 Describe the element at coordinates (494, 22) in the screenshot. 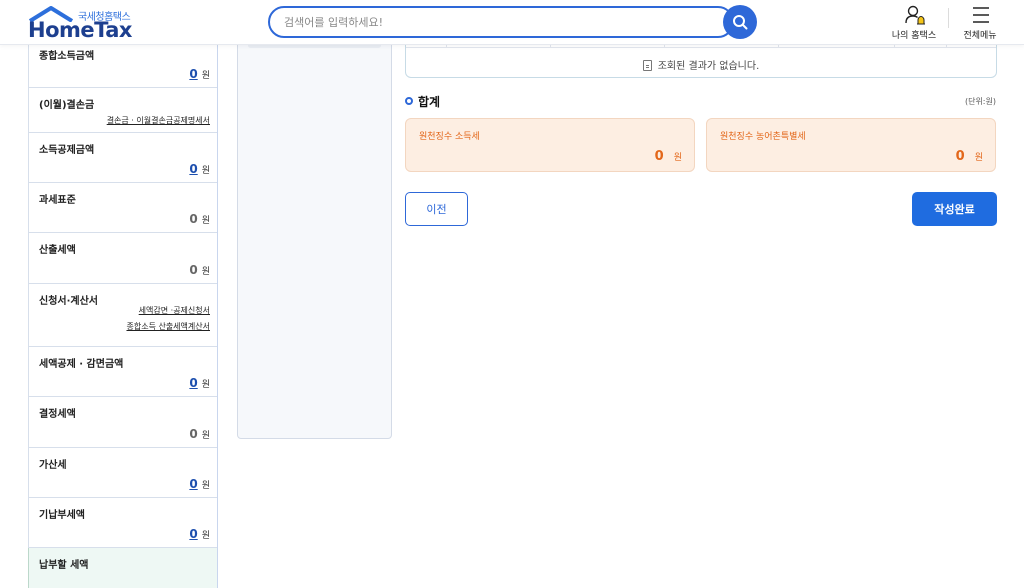

I see `search-input` at that location.